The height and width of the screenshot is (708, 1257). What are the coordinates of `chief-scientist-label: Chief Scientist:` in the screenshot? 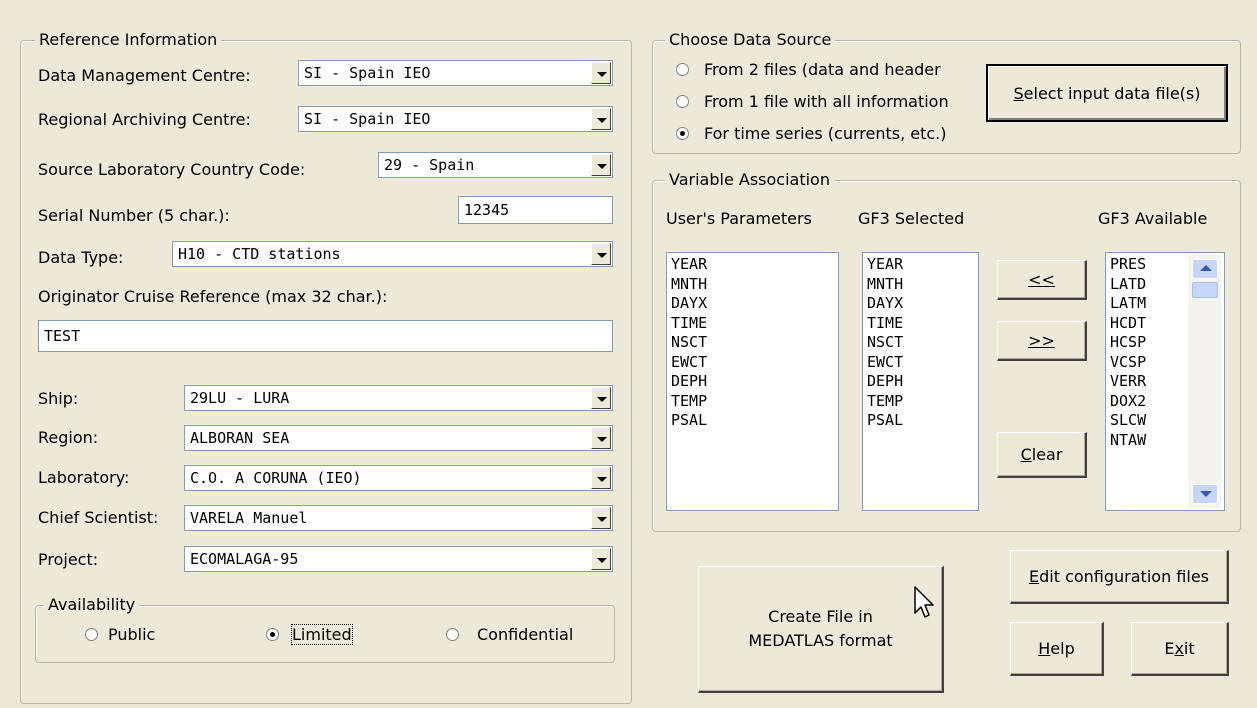 It's located at (98, 517).